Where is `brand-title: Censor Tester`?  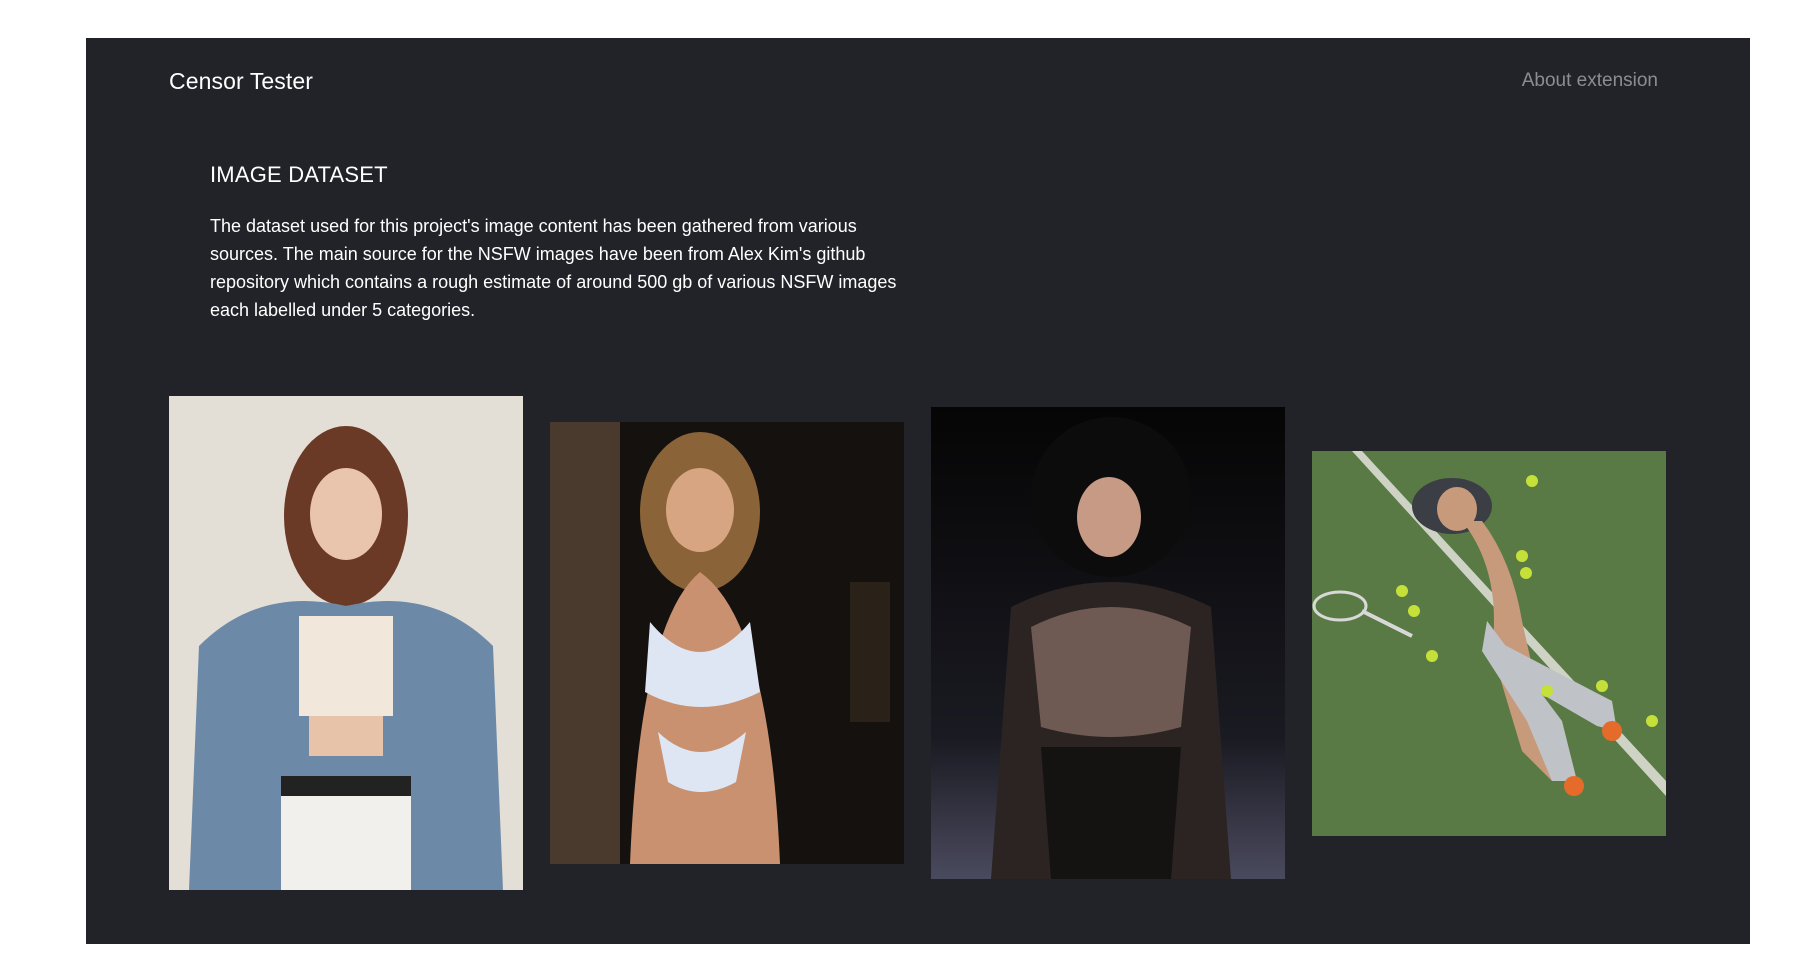
brand-title: Censor Tester is located at coordinates (241, 81).